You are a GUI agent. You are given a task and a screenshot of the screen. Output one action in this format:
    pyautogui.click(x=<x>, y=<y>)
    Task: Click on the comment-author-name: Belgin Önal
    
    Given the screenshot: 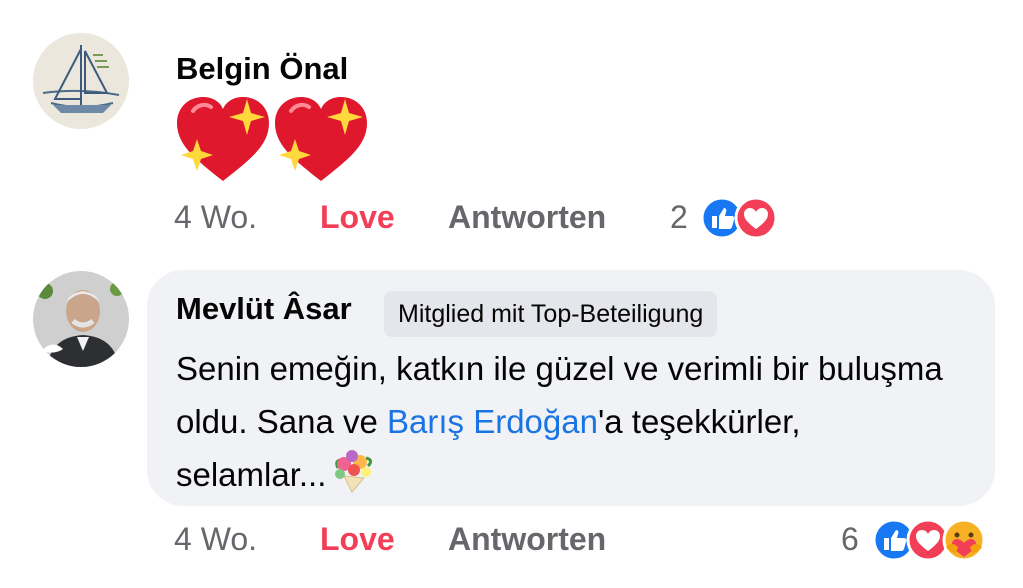 What is the action you would take?
    pyautogui.click(x=262, y=69)
    